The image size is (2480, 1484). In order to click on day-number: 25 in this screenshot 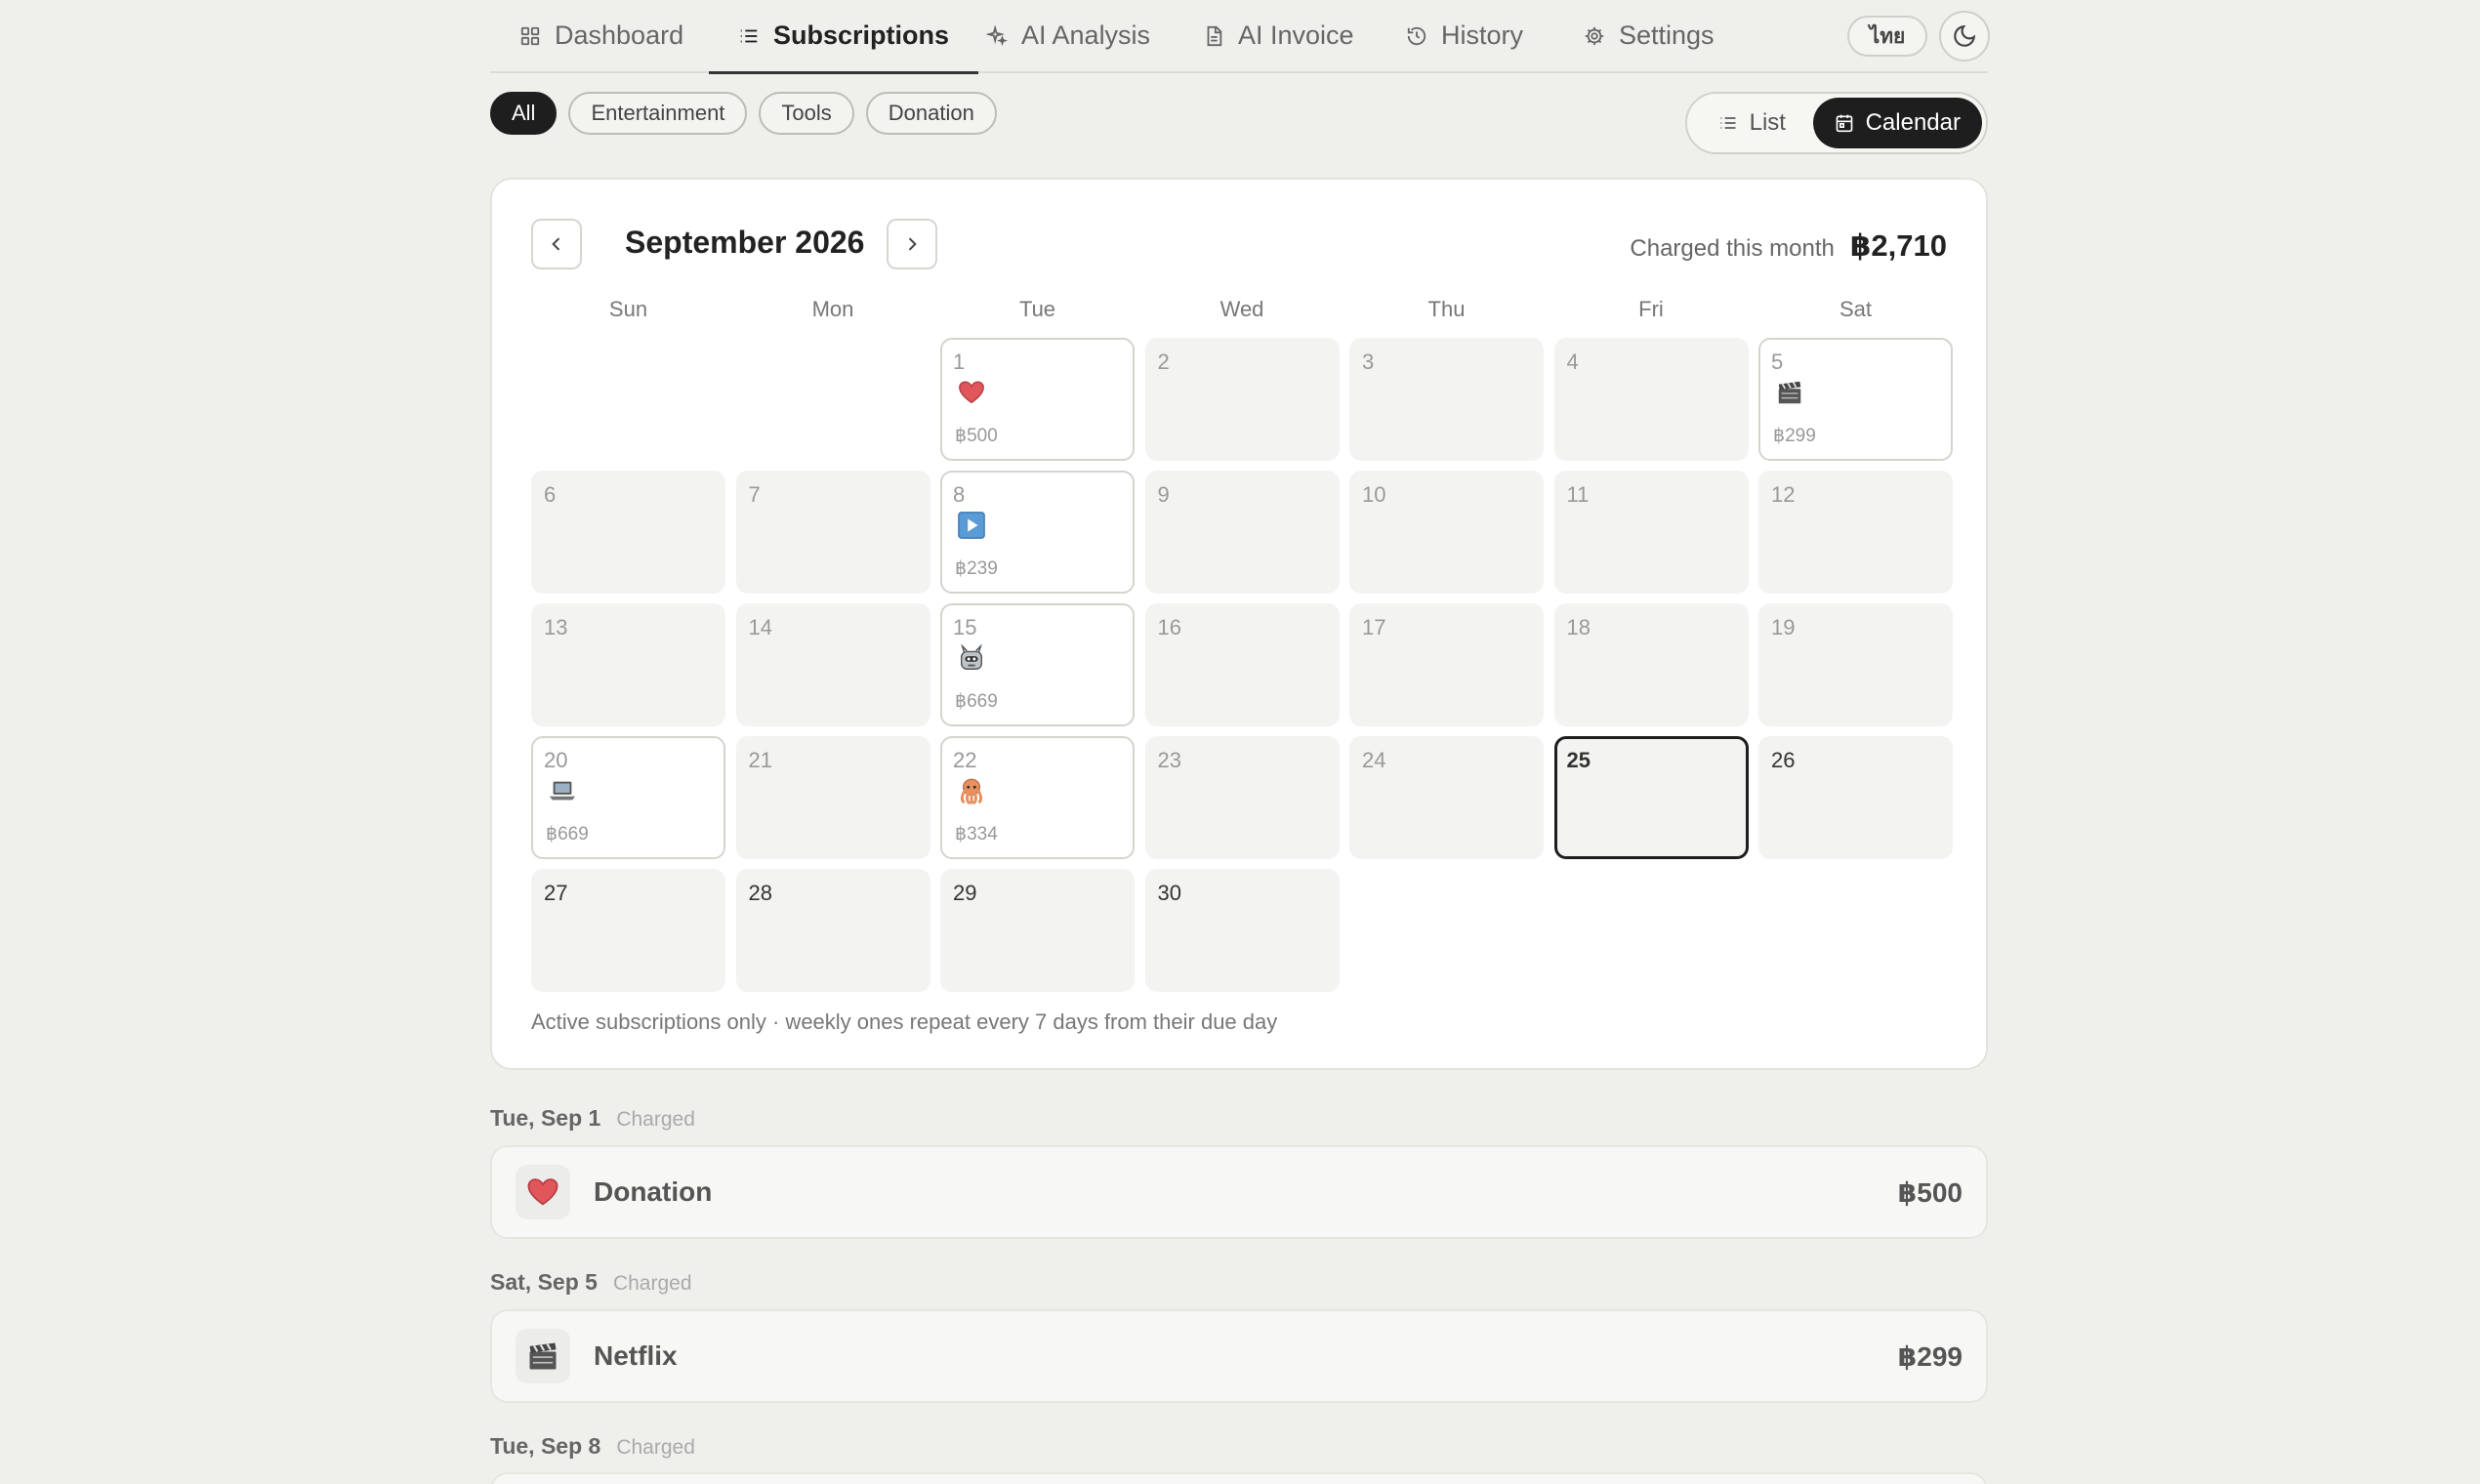, I will do `click(1578, 760)`.